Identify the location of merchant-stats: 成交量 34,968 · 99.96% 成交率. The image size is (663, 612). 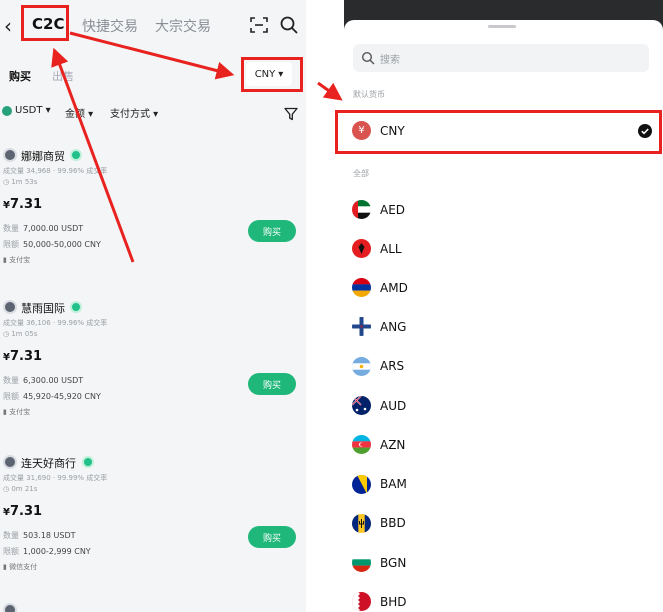
(55, 171).